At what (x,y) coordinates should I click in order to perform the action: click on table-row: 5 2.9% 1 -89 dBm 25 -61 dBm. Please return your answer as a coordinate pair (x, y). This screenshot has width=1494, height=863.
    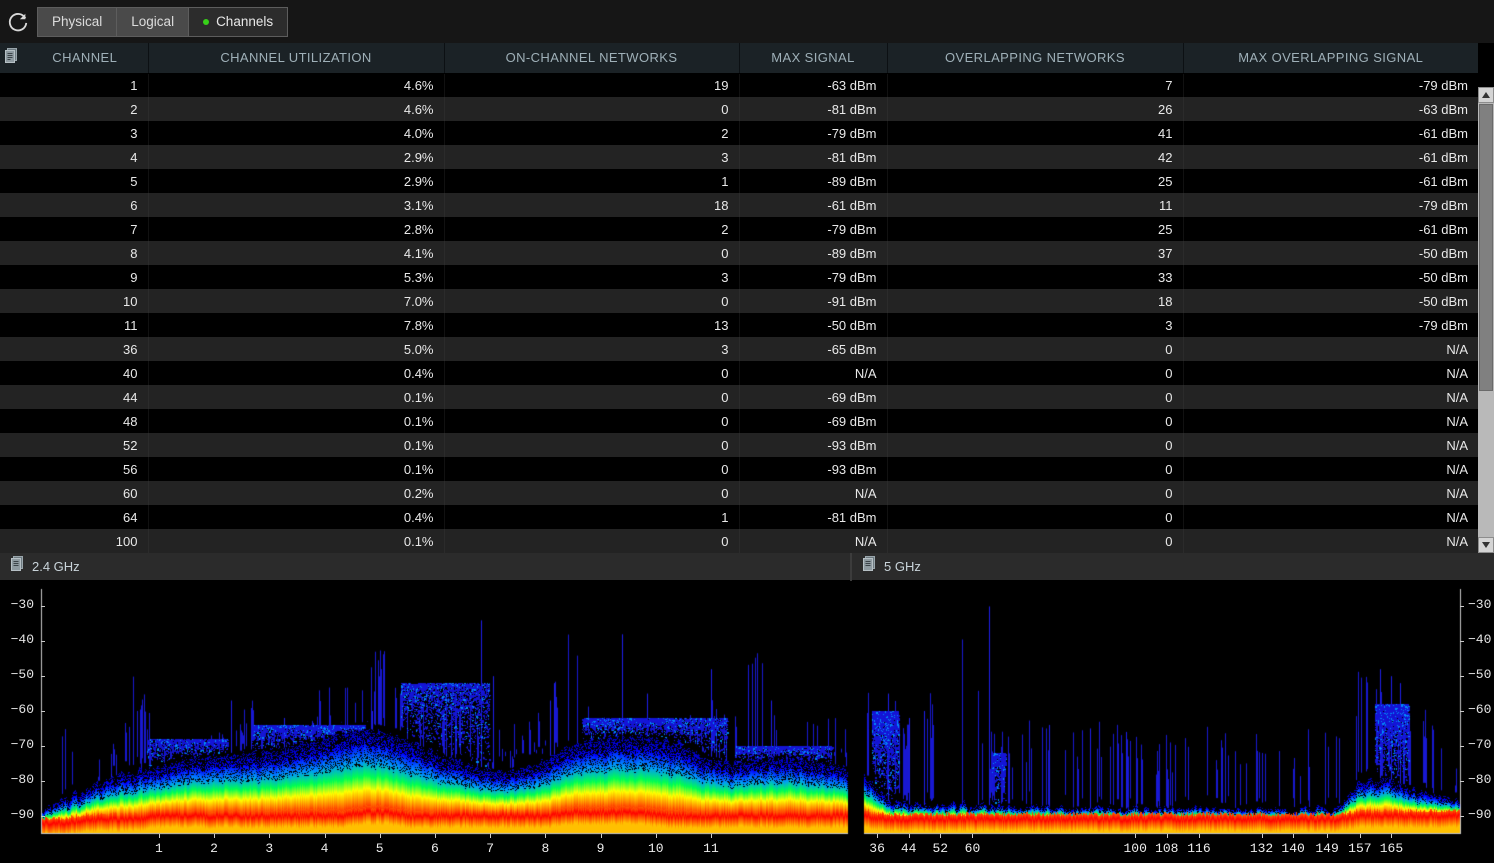
    Looking at the image, I should click on (739, 181).